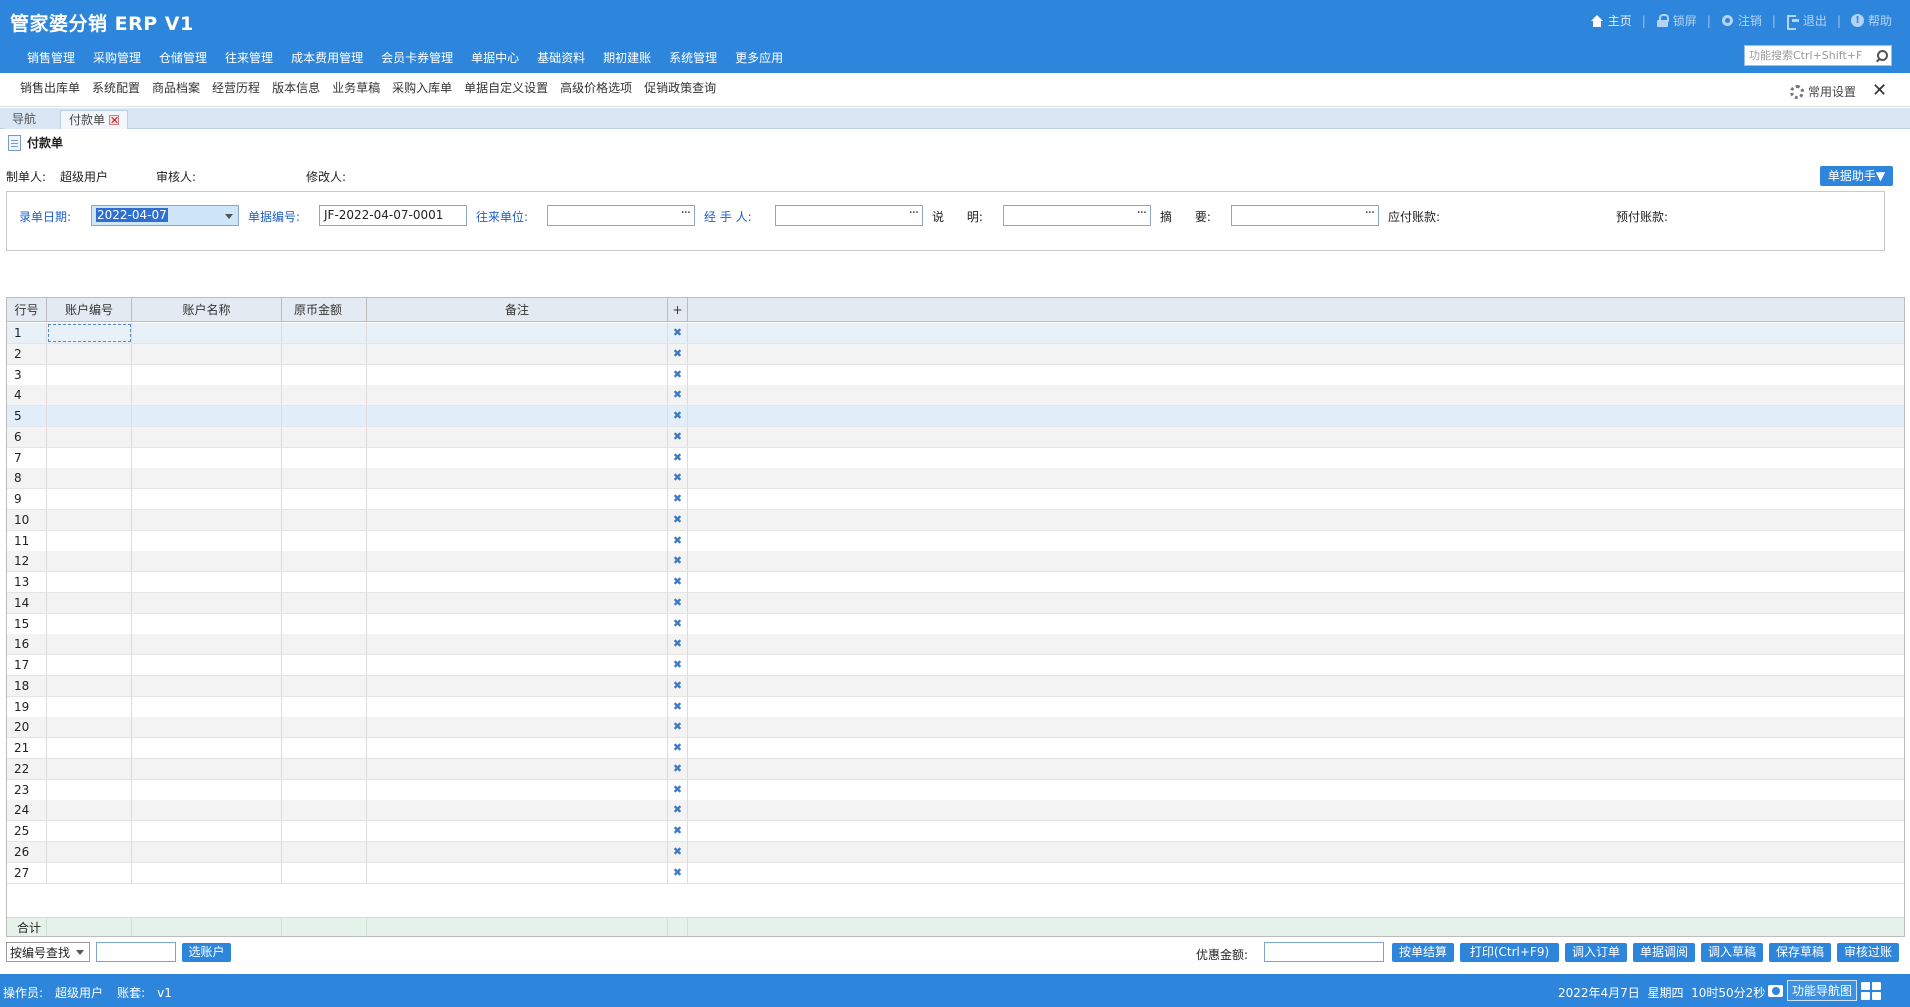  Describe the element at coordinates (422, 87) in the screenshot. I see `shortcut-purchase-inbound: 采购入库单` at that location.